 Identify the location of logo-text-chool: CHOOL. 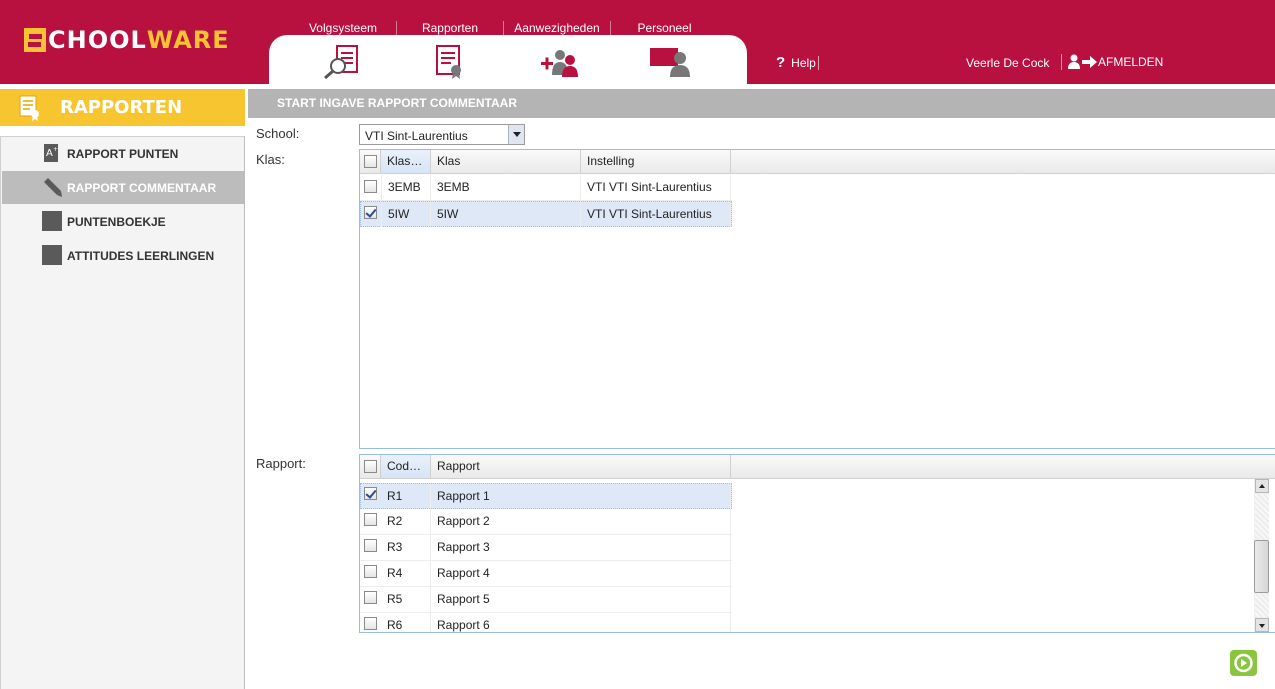
(97, 40).